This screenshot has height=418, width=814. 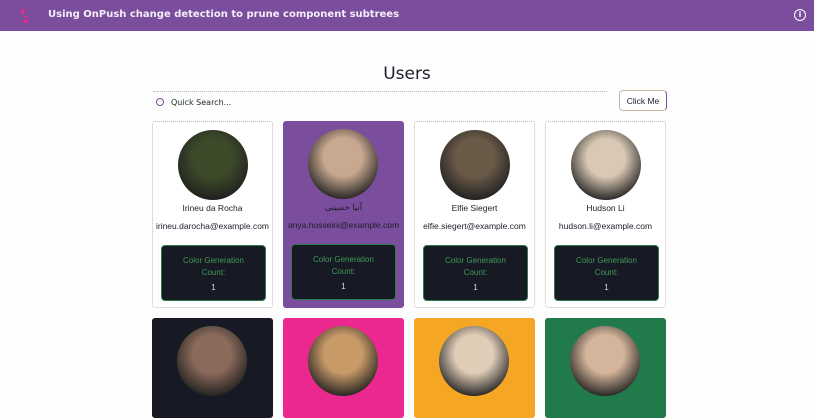 What do you see at coordinates (212, 226) in the screenshot?
I see `user-email: irineu.darocha@example.com` at bounding box center [212, 226].